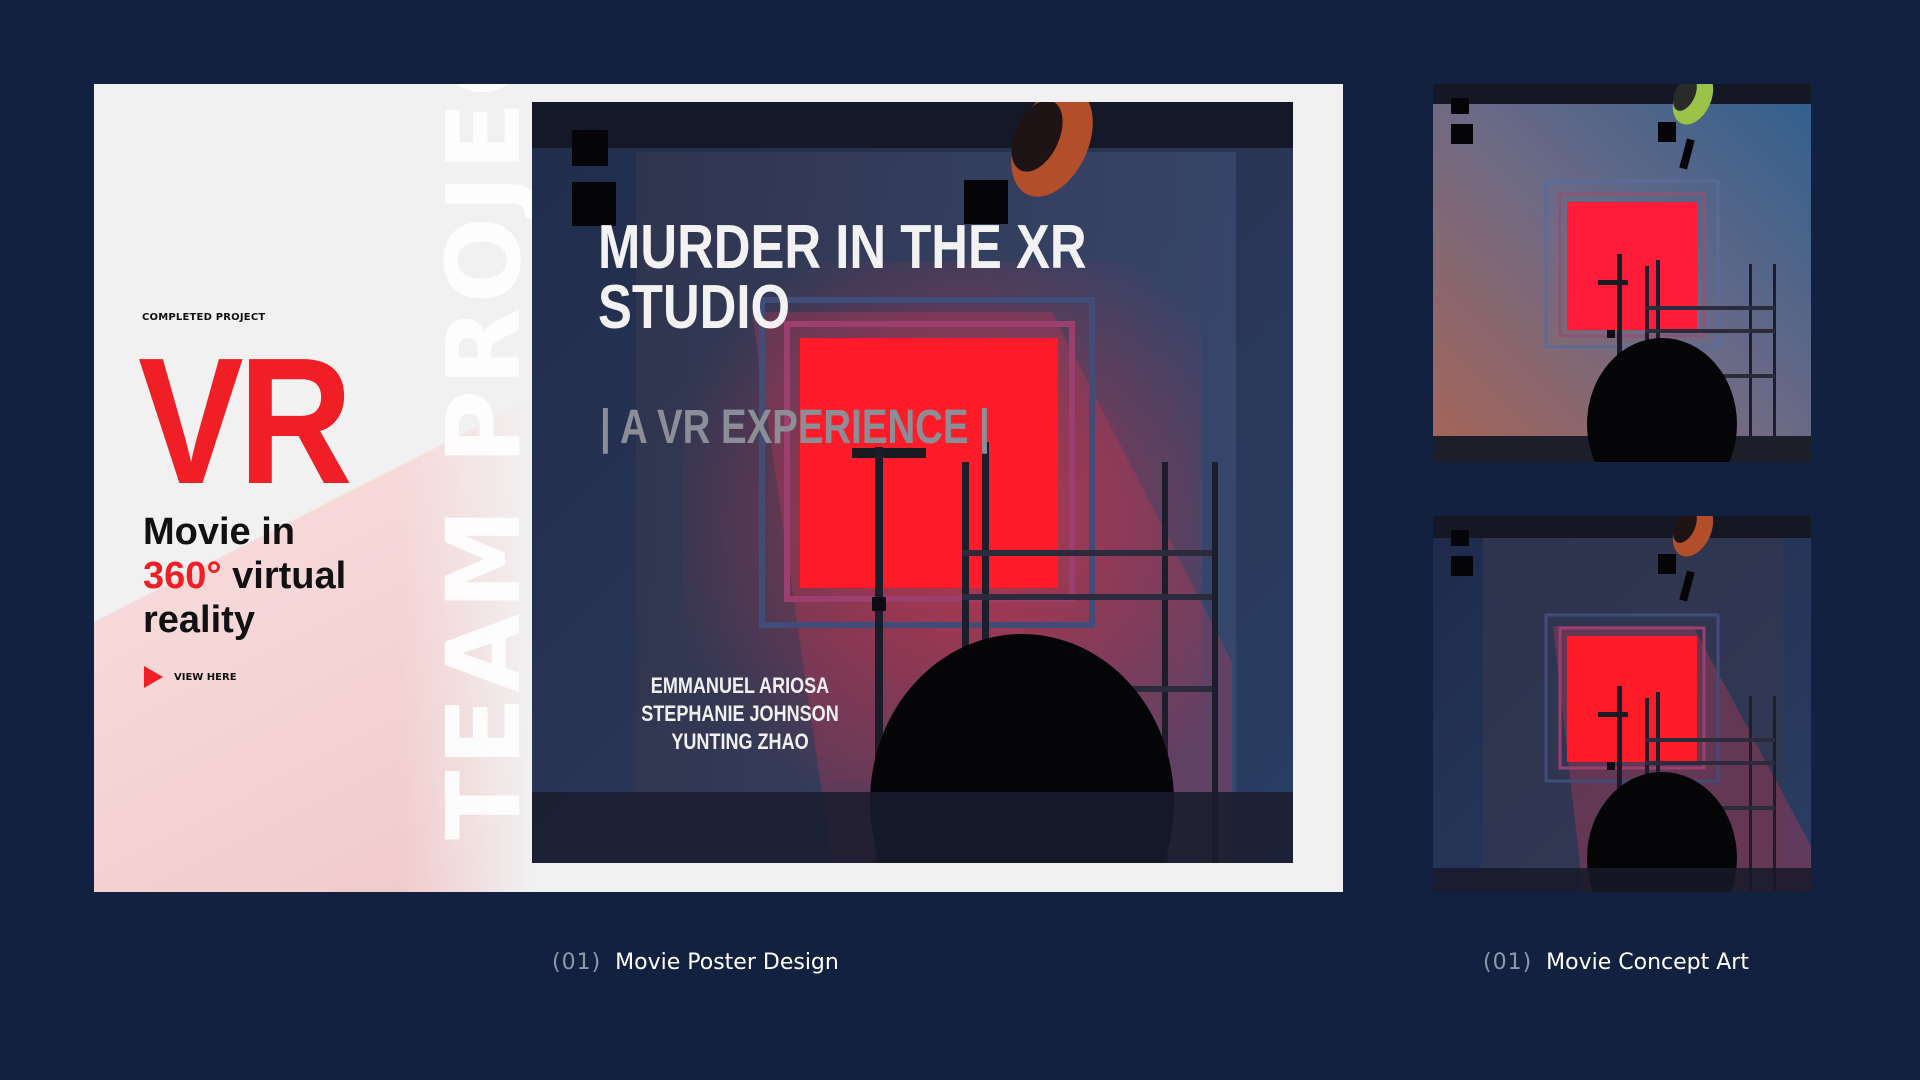 The height and width of the screenshot is (1080, 1920). What do you see at coordinates (484, 462) in the screenshot?
I see `side-title: TEAM PROJECT` at bounding box center [484, 462].